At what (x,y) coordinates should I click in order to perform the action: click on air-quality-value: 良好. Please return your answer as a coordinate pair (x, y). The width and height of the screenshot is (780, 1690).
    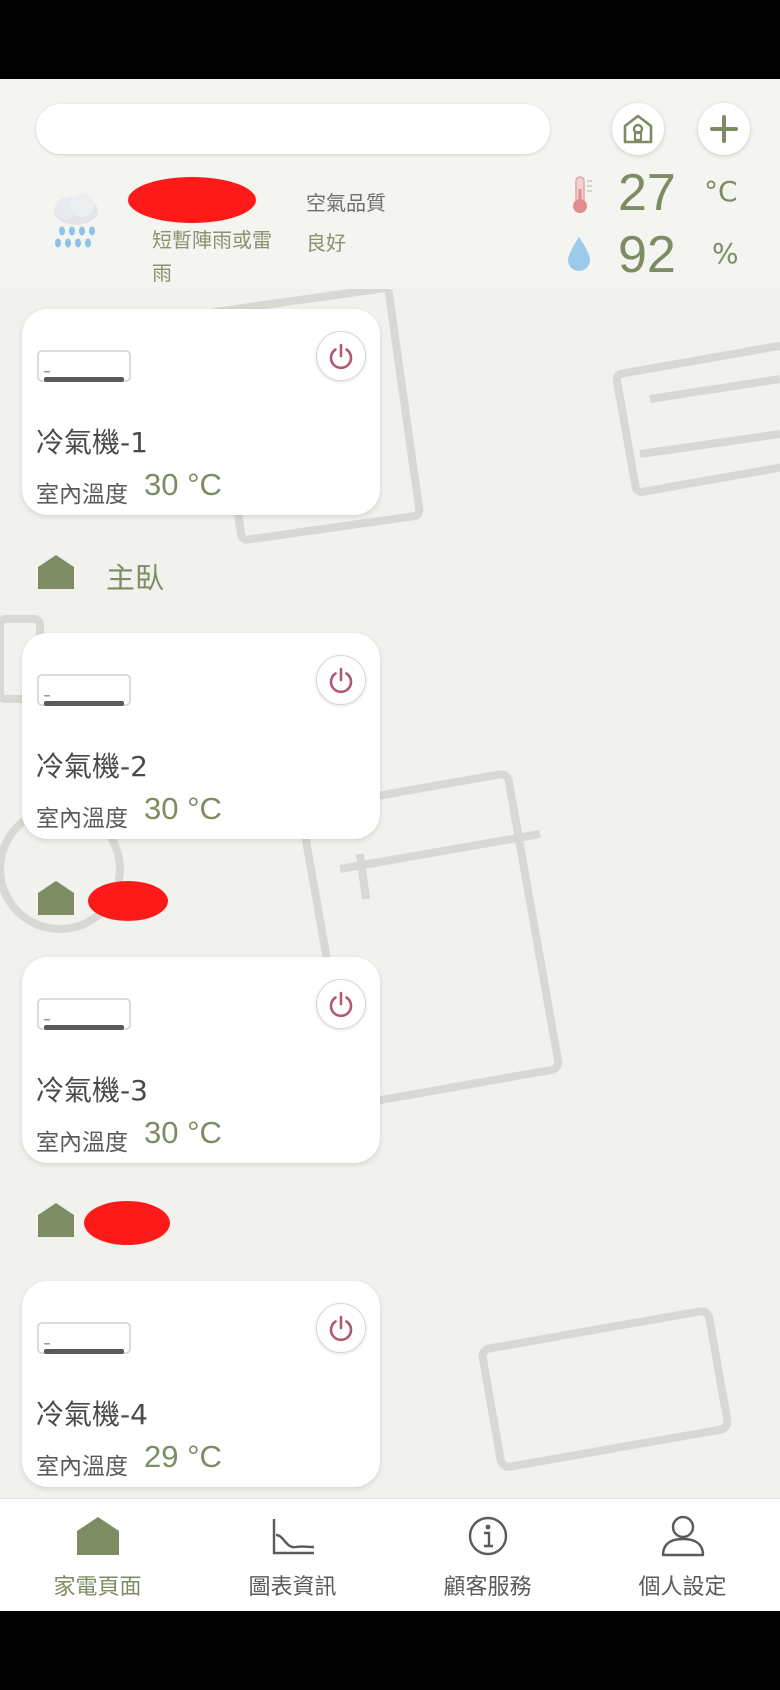
    Looking at the image, I should click on (326, 243).